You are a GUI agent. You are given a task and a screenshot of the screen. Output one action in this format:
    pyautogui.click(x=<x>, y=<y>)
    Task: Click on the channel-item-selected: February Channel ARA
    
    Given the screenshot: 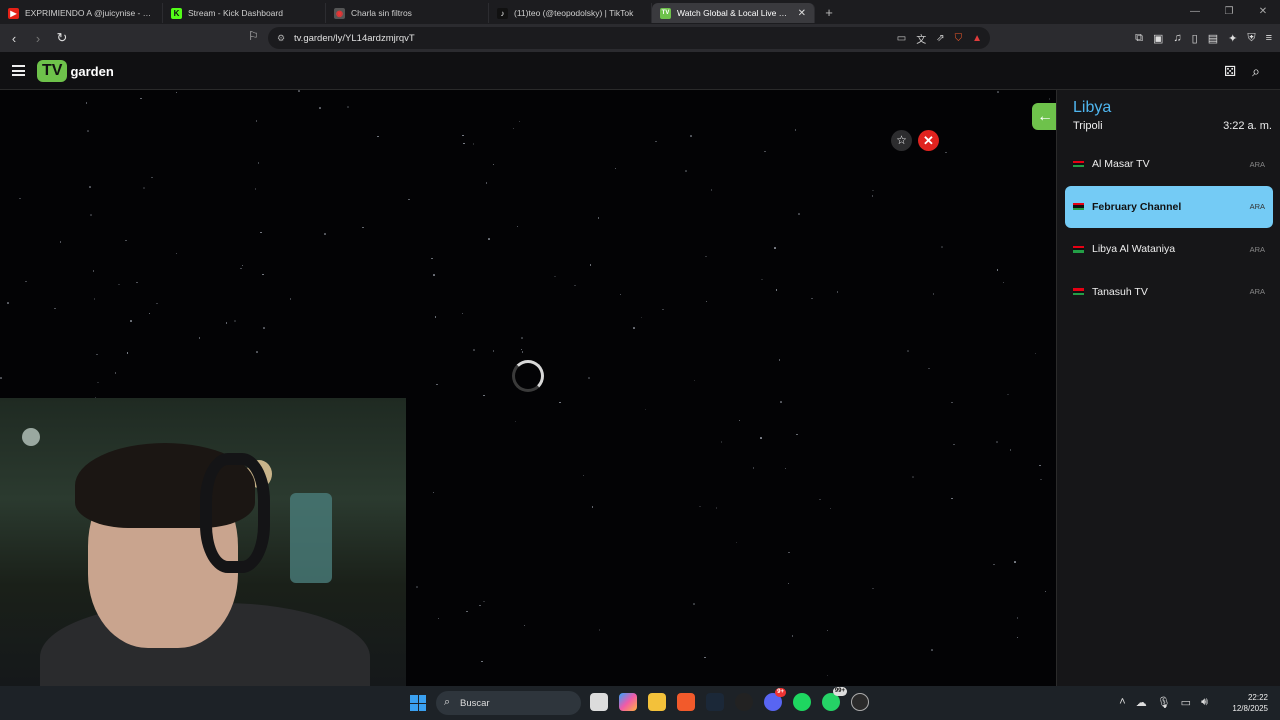 What is the action you would take?
    pyautogui.click(x=1169, y=206)
    